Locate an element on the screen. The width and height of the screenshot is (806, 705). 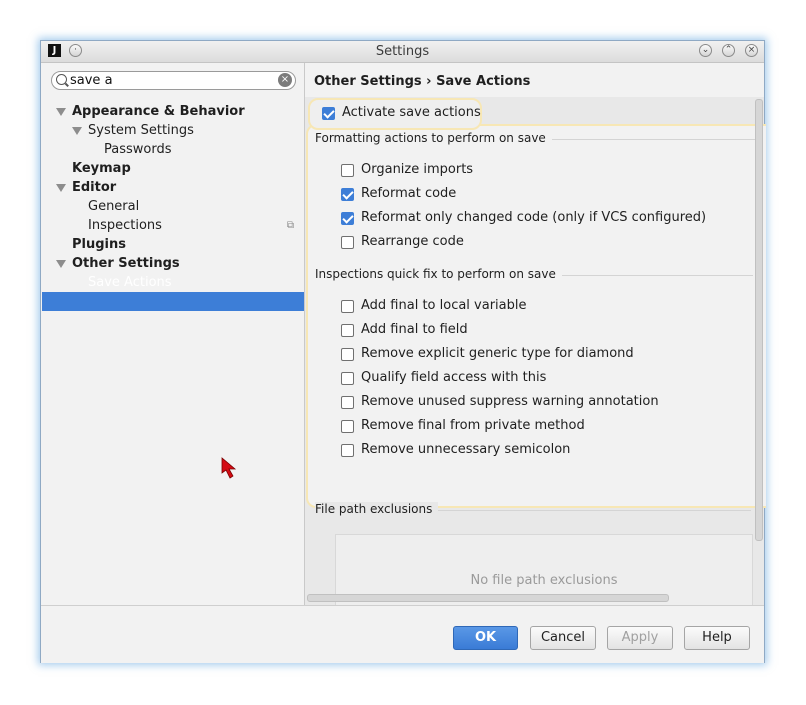
formatting-section-title: Formatting actions to perform on save is located at coordinates (433, 138).